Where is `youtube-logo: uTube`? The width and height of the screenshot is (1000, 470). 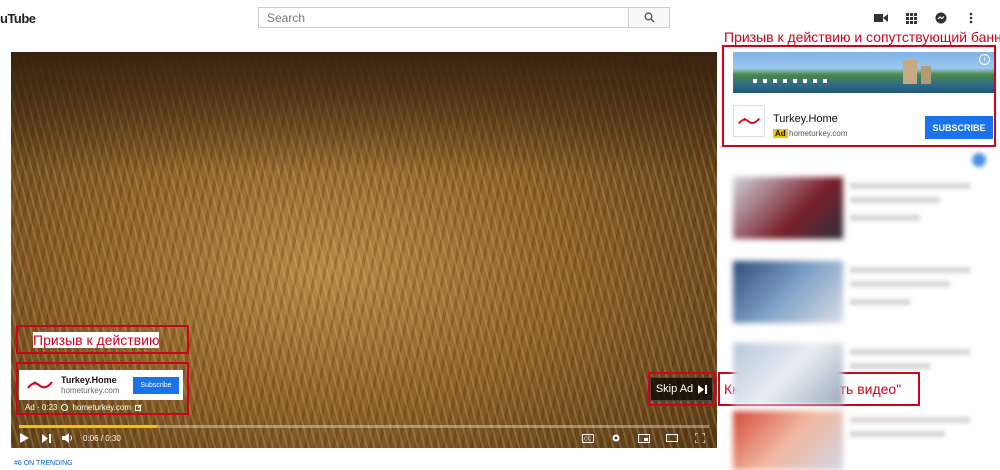
youtube-logo: uTube is located at coordinates (18, 18).